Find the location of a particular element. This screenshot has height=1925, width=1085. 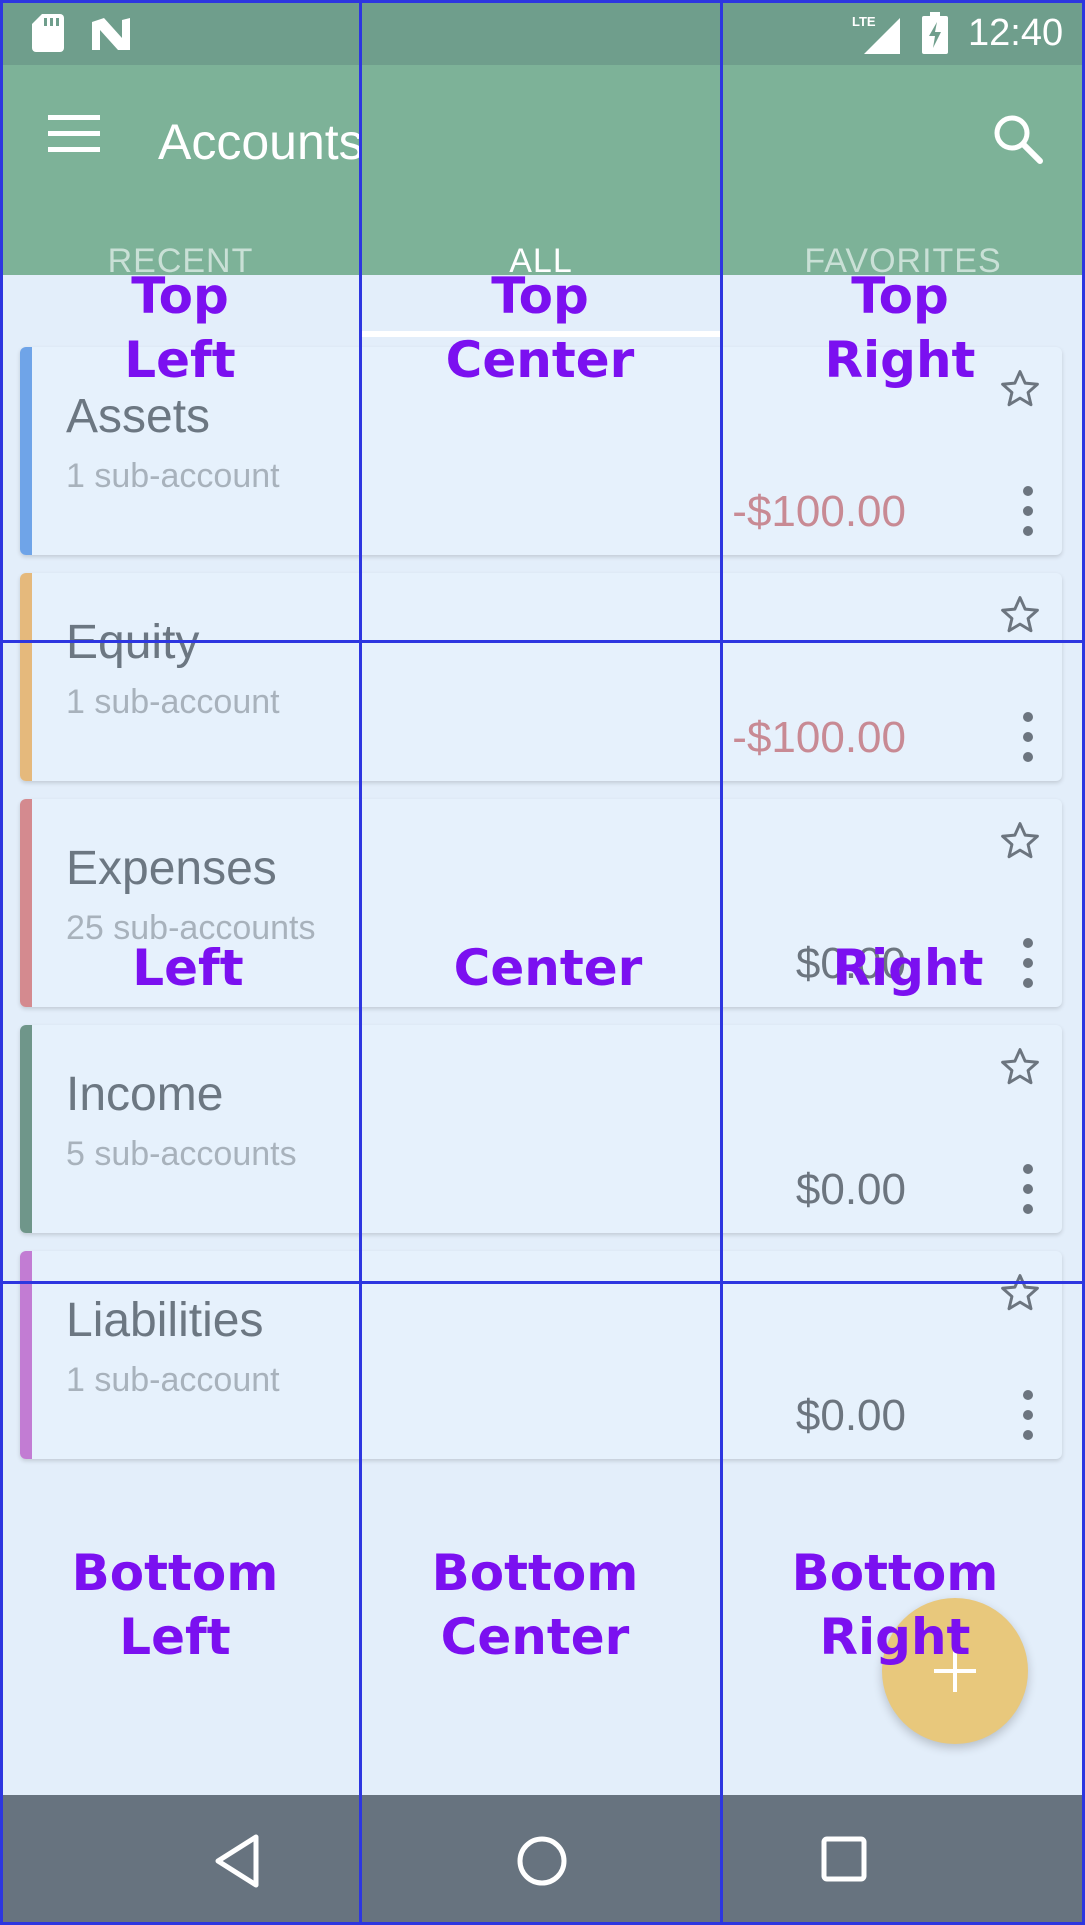

sd-card-icon is located at coordinates (48, 33).